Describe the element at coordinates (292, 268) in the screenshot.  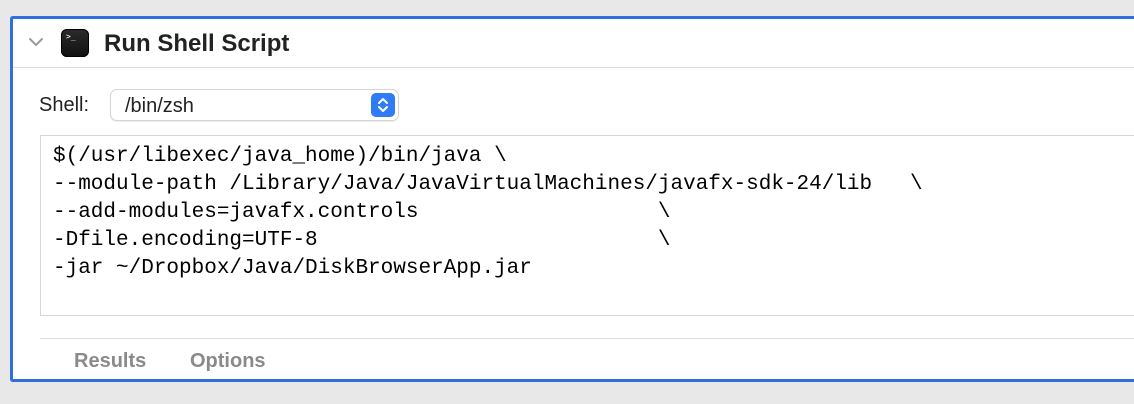
I see `script-line: -jar ~/Dropbox/Java/DiskBrowserApp.jar` at that location.